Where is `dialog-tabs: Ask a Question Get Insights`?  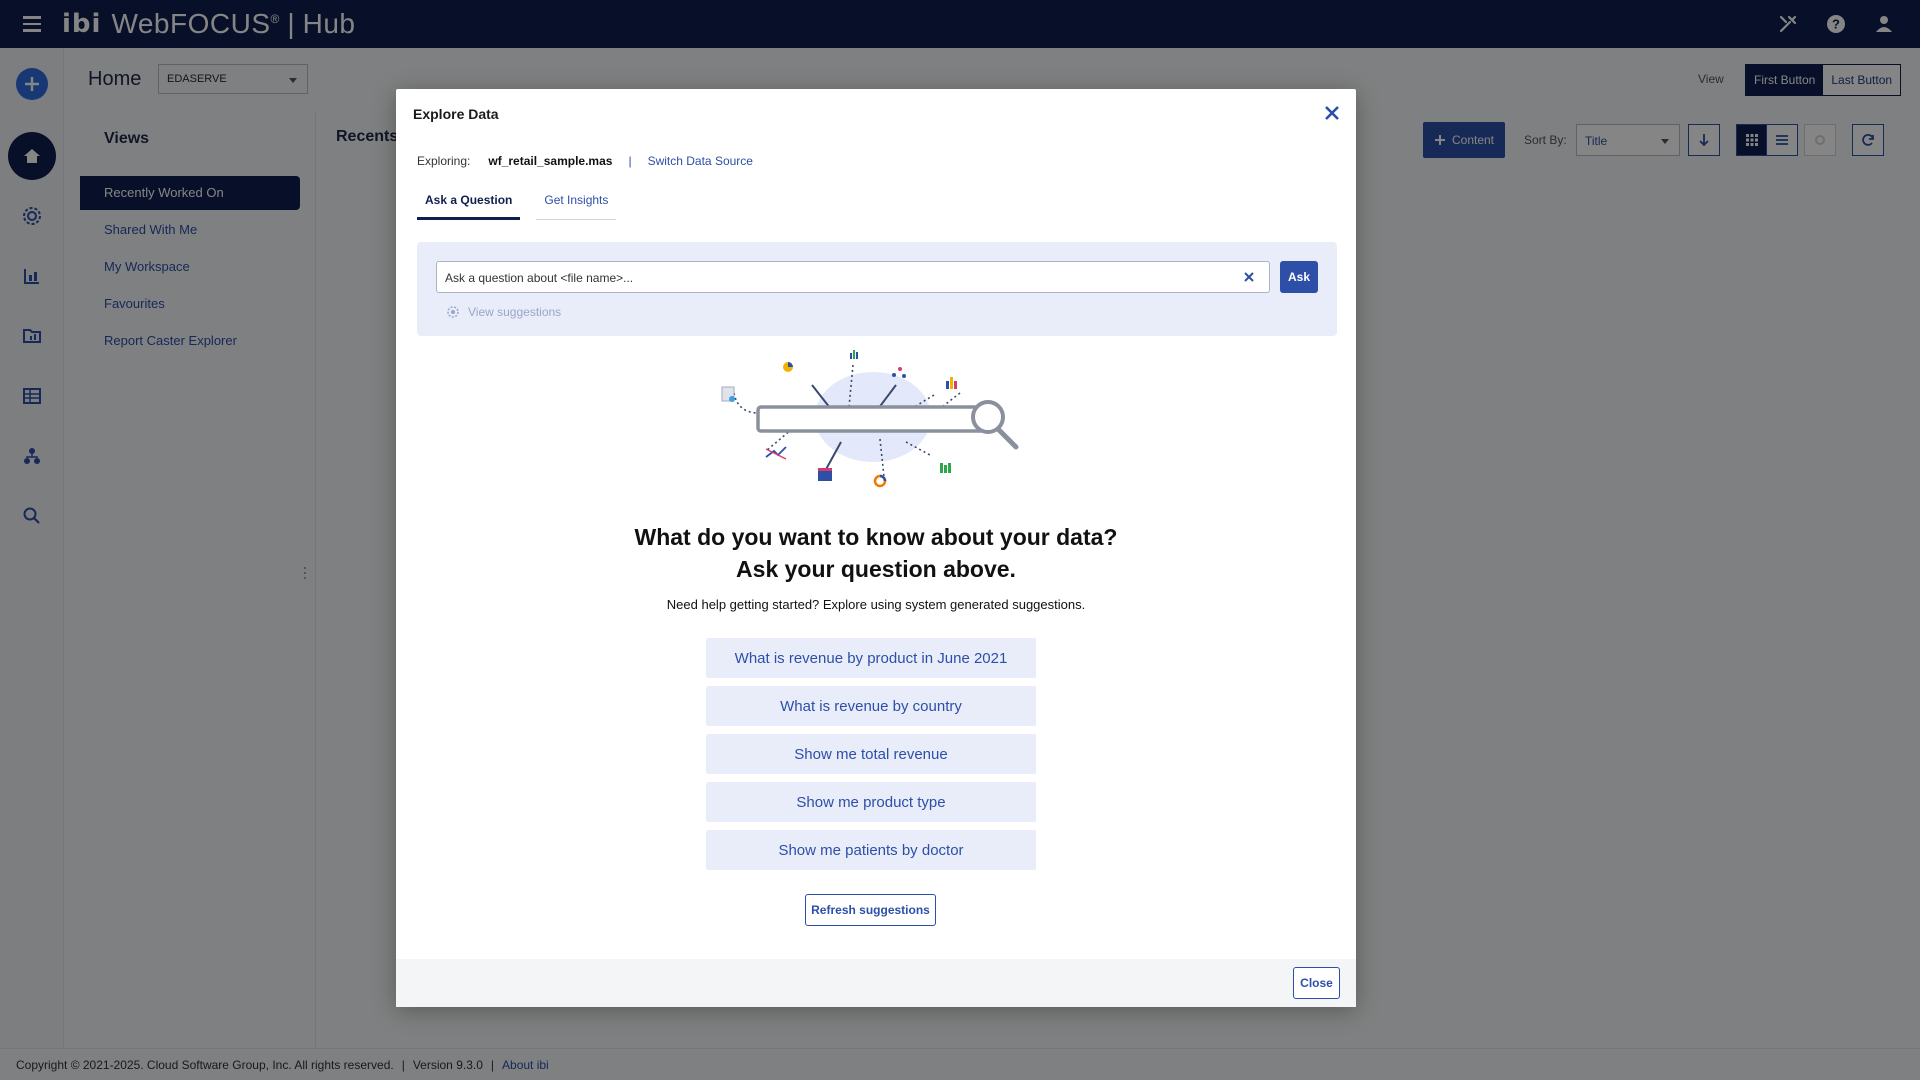 dialog-tabs: Ask a Question Get Insights is located at coordinates (517, 206).